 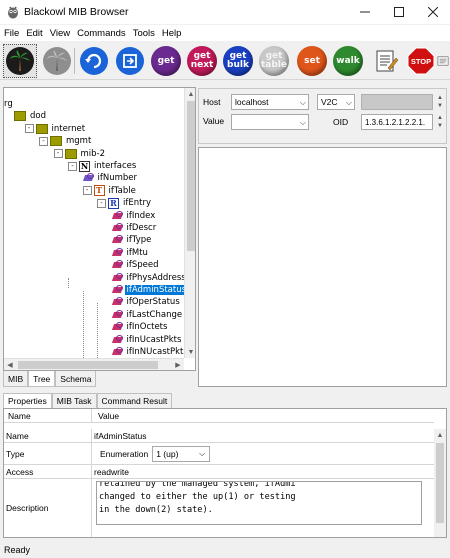 I want to click on tree-node: ifType, so click(x=133, y=240).